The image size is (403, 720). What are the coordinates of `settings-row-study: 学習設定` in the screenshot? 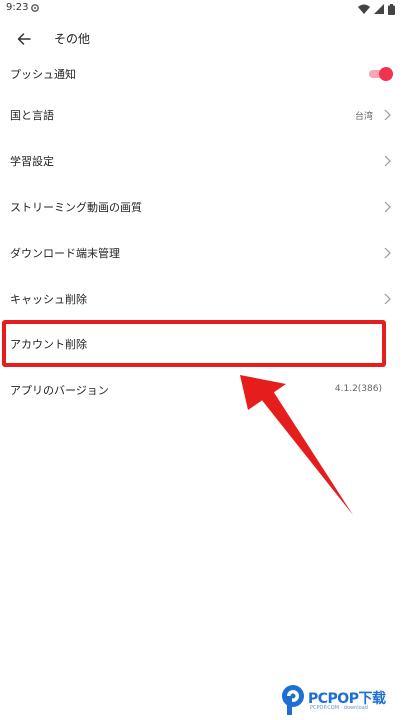 It's located at (201, 161).